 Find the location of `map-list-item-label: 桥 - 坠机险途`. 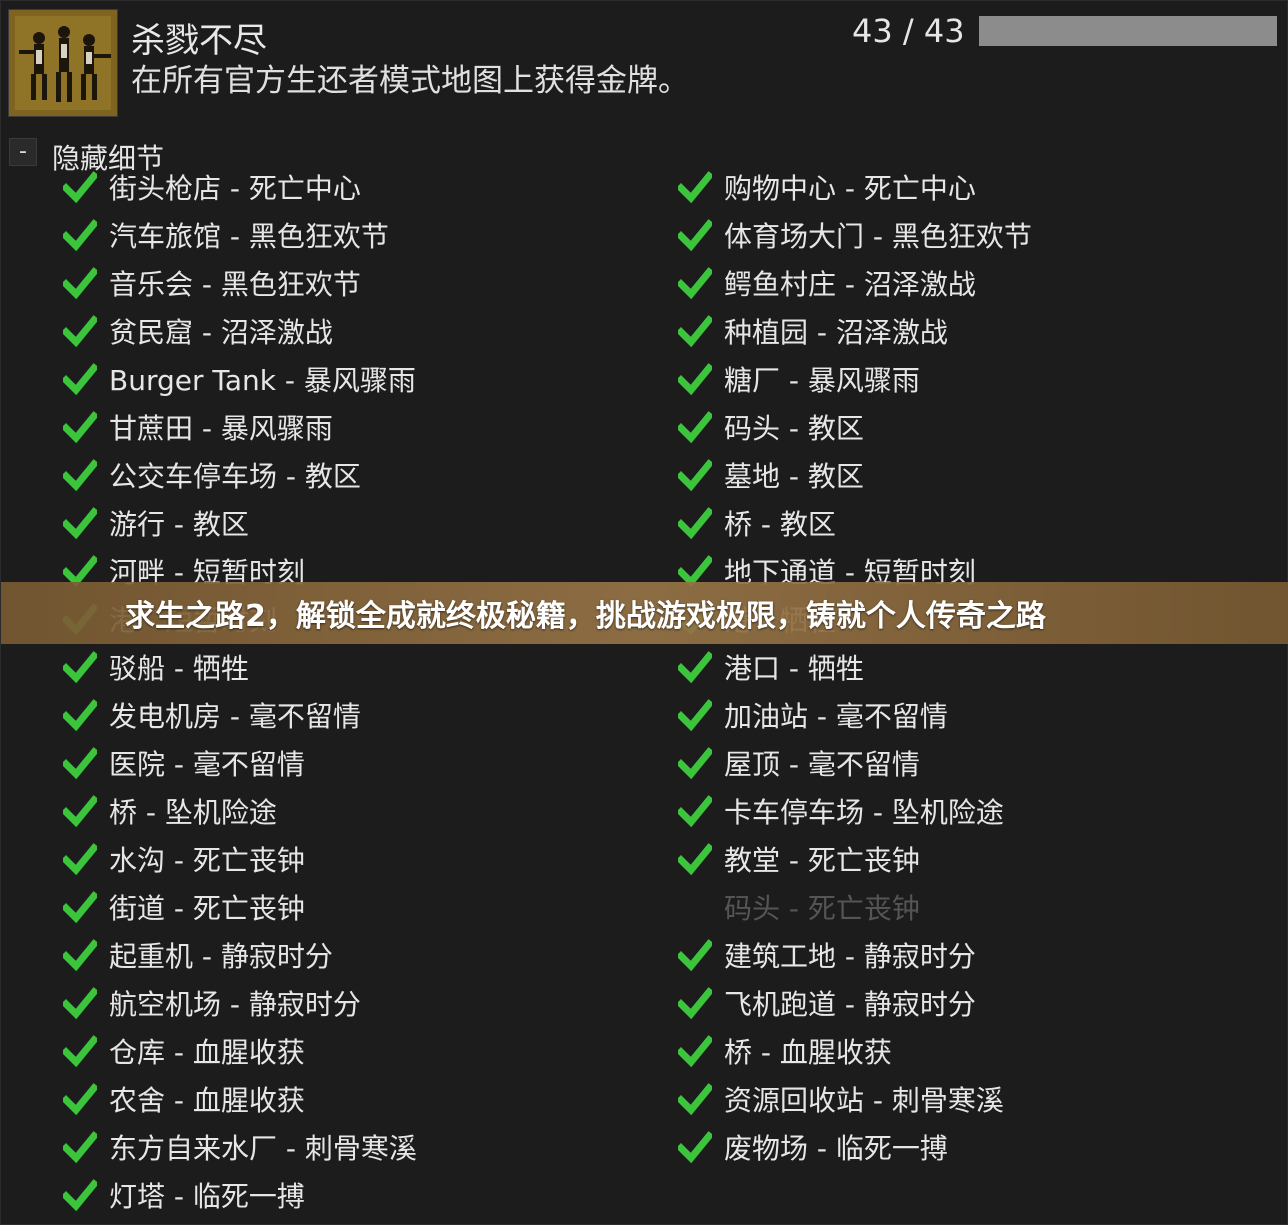

map-list-item-label: 桥 - 坠机险途 is located at coordinates (193, 812).